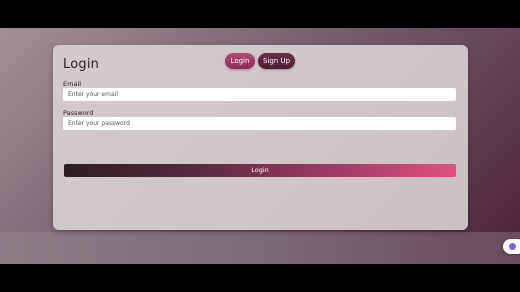 This screenshot has height=292, width=520. Describe the element at coordinates (72, 84) in the screenshot. I see `email-label: Email` at that location.